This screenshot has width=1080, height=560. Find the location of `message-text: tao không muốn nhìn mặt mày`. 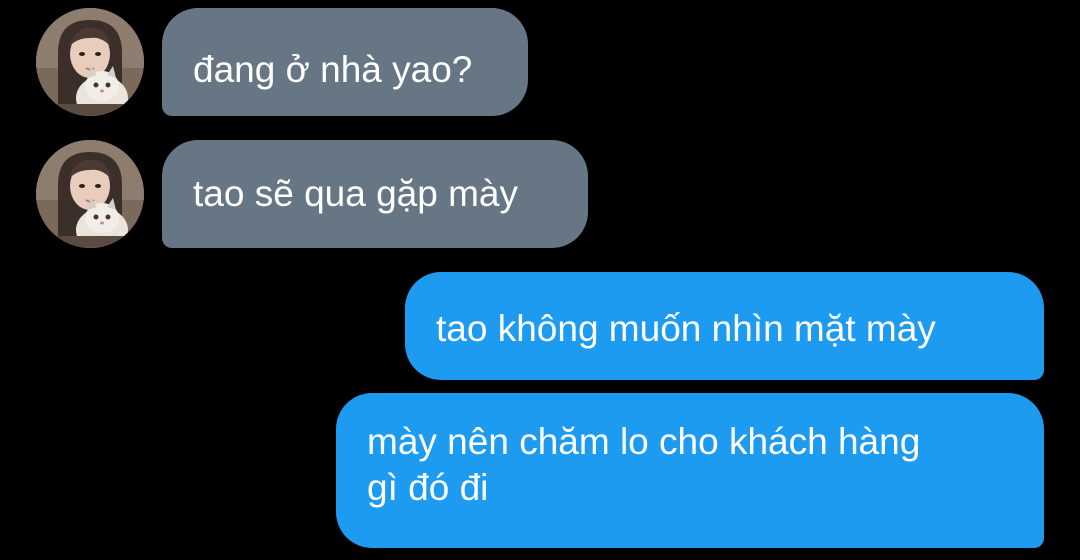

message-text: tao không muốn nhìn mặt mày is located at coordinates (686, 328).